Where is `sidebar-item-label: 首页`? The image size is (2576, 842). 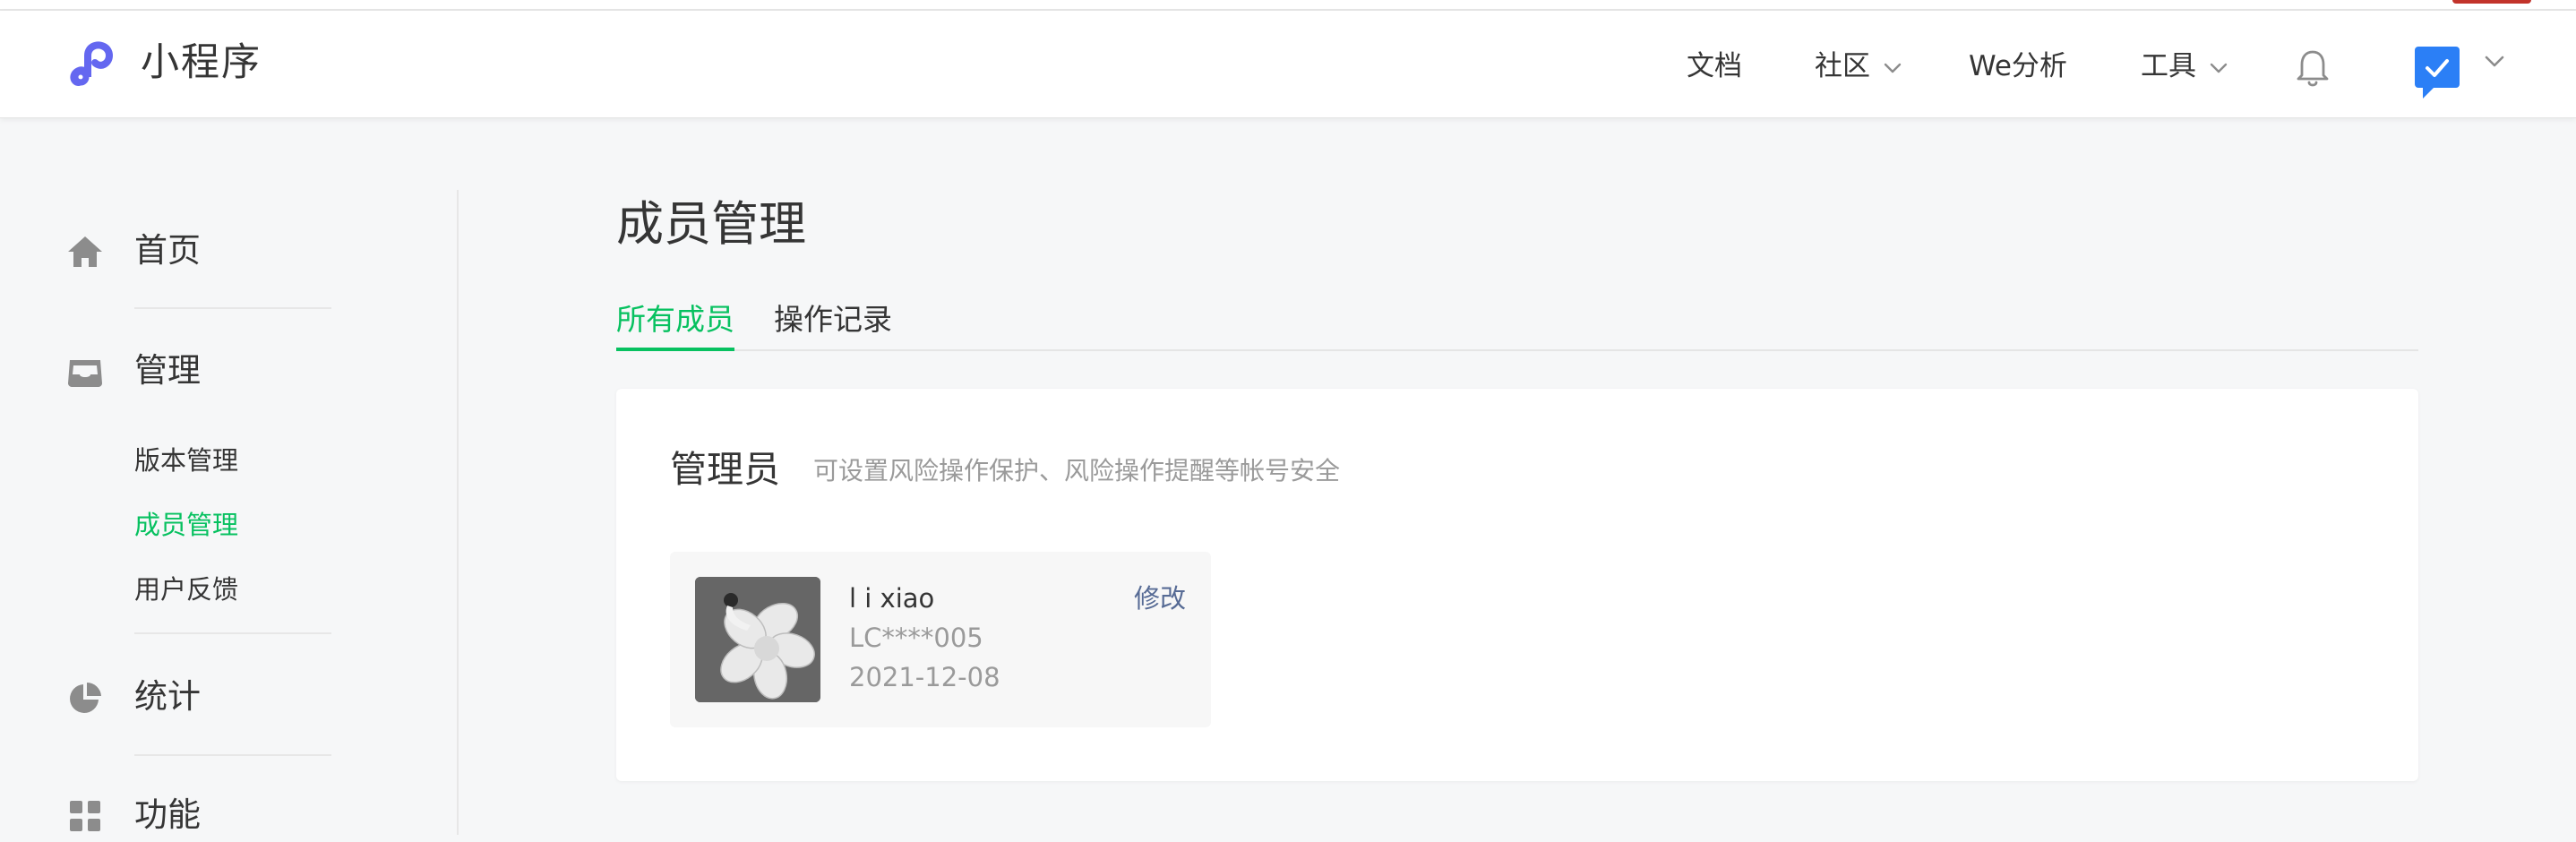
sidebar-item-label: 首页 is located at coordinates (167, 250).